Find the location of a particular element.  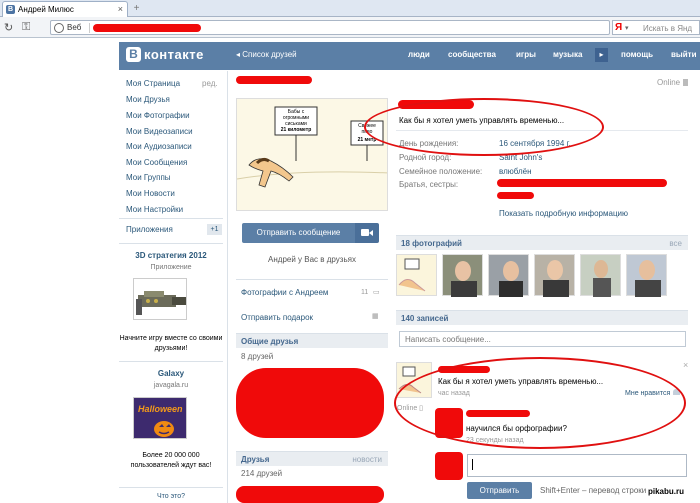

ads-what-is-this: Что это? is located at coordinates (171, 497).